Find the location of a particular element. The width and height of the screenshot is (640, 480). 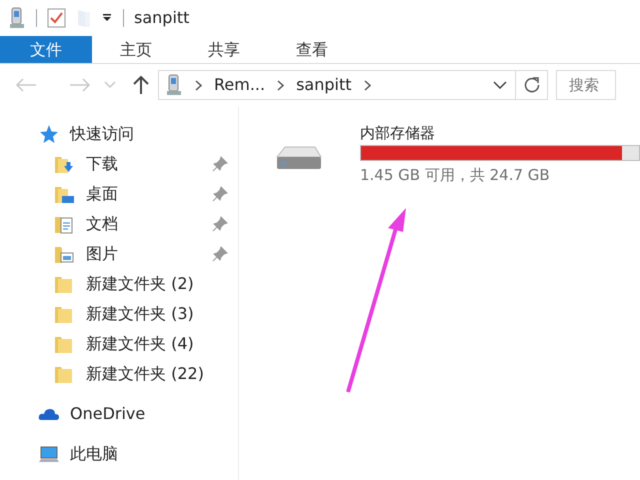

nav-item: 新建文件夹 (22) is located at coordinates (119, 374).